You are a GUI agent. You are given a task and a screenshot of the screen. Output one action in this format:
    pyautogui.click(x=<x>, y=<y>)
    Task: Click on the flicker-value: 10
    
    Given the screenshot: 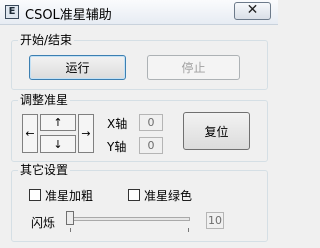 What is the action you would take?
    pyautogui.click(x=215, y=220)
    